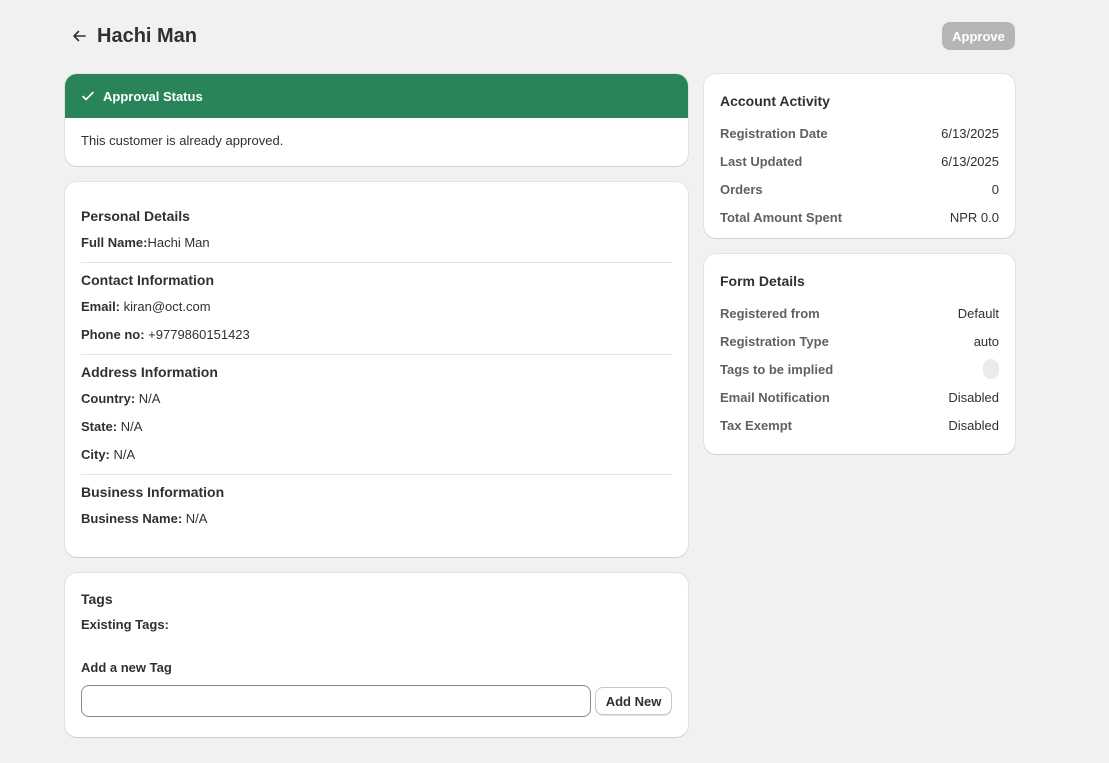 This screenshot has width=1109, height=763. What do you see at coordinates (376, 335) in the screenshot?
I see `phone-row: Phone no: +9779860151423` at bounding box center [376, 335].